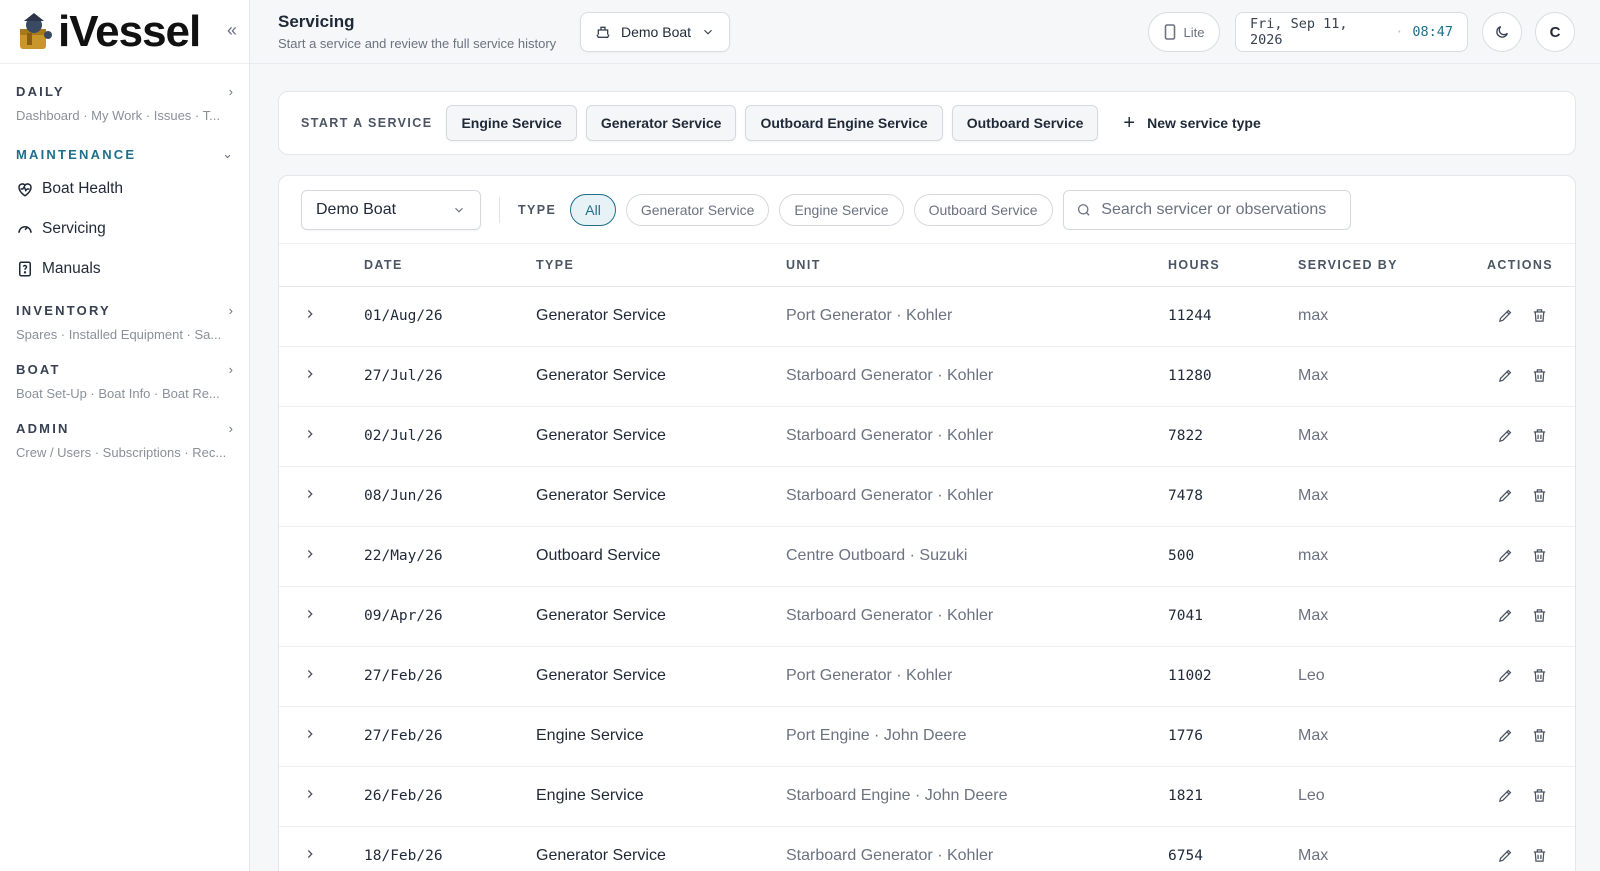 The height and width of the screenshot is (871, 1600). What do you see at coordinates (1219, 209) in the screenshot?
I see `search-input` at bounding box center [1219, 209].